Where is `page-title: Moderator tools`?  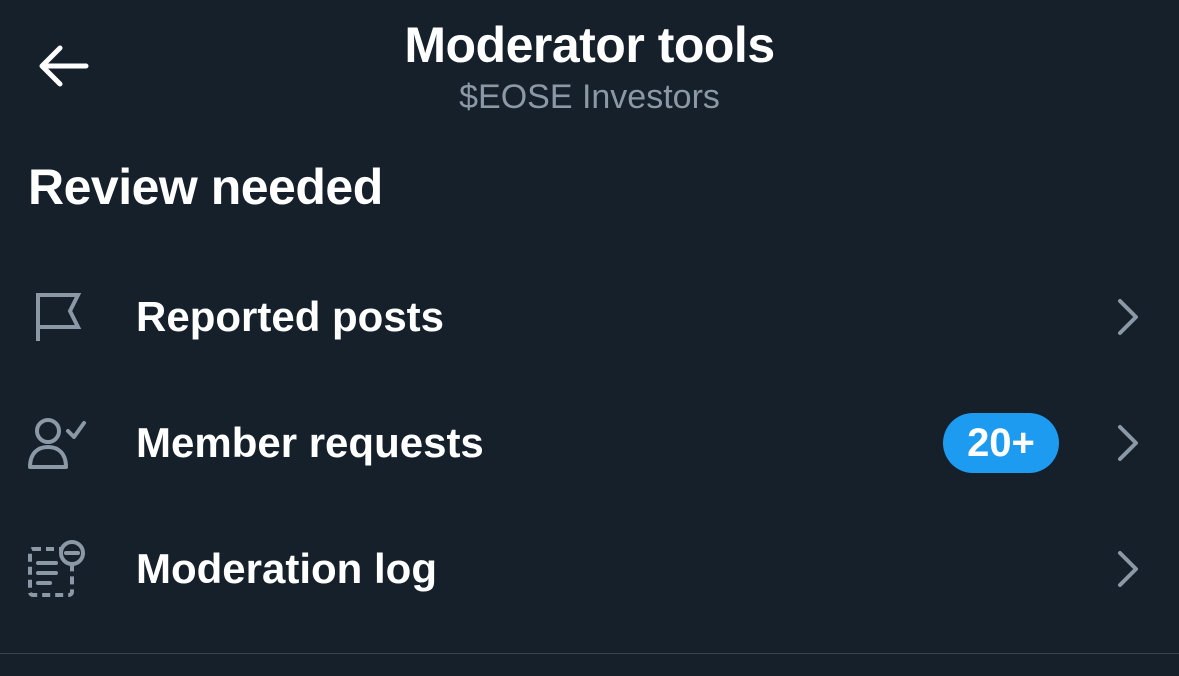 page-title: Moderator tools is located at coordinates (589, 45).